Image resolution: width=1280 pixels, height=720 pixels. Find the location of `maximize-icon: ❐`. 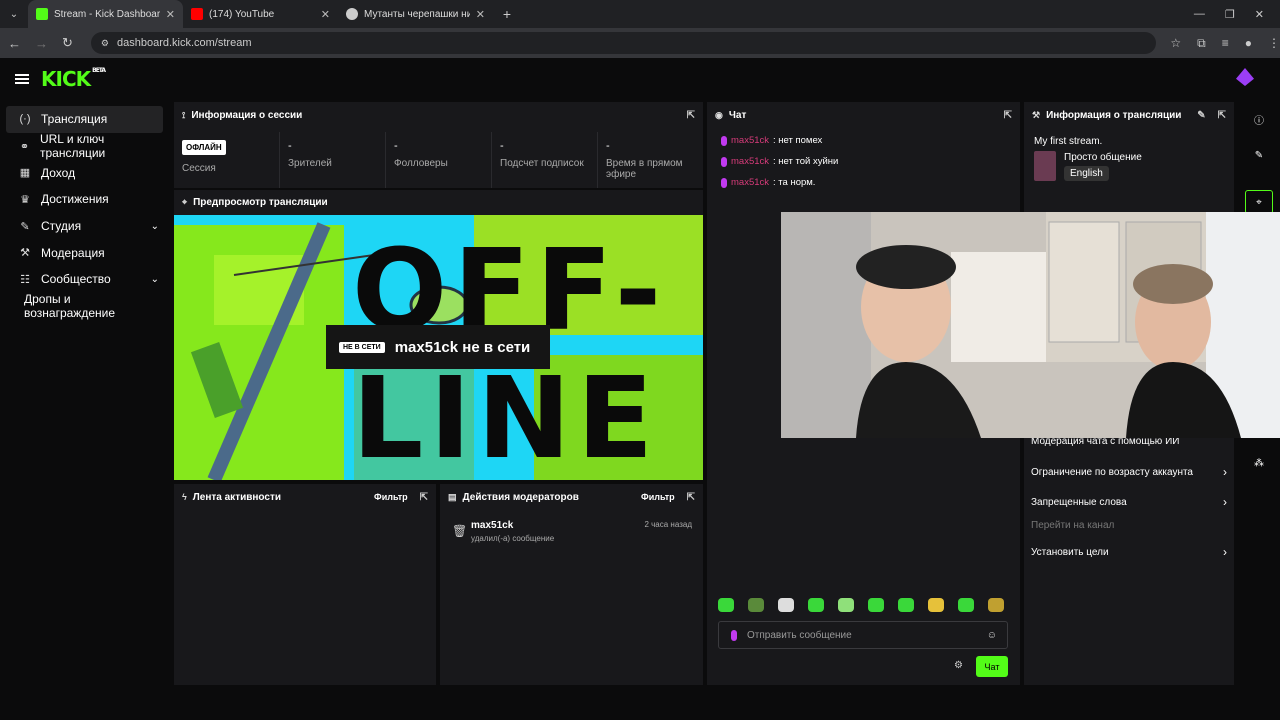

maximize-icon: ❐ is located at coordinates (1230, 14).